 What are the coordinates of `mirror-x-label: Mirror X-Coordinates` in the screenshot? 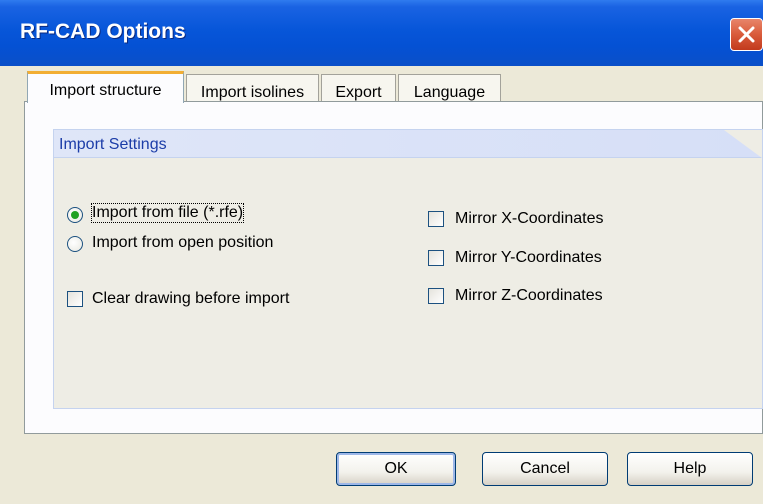 It's located at (529, 219).